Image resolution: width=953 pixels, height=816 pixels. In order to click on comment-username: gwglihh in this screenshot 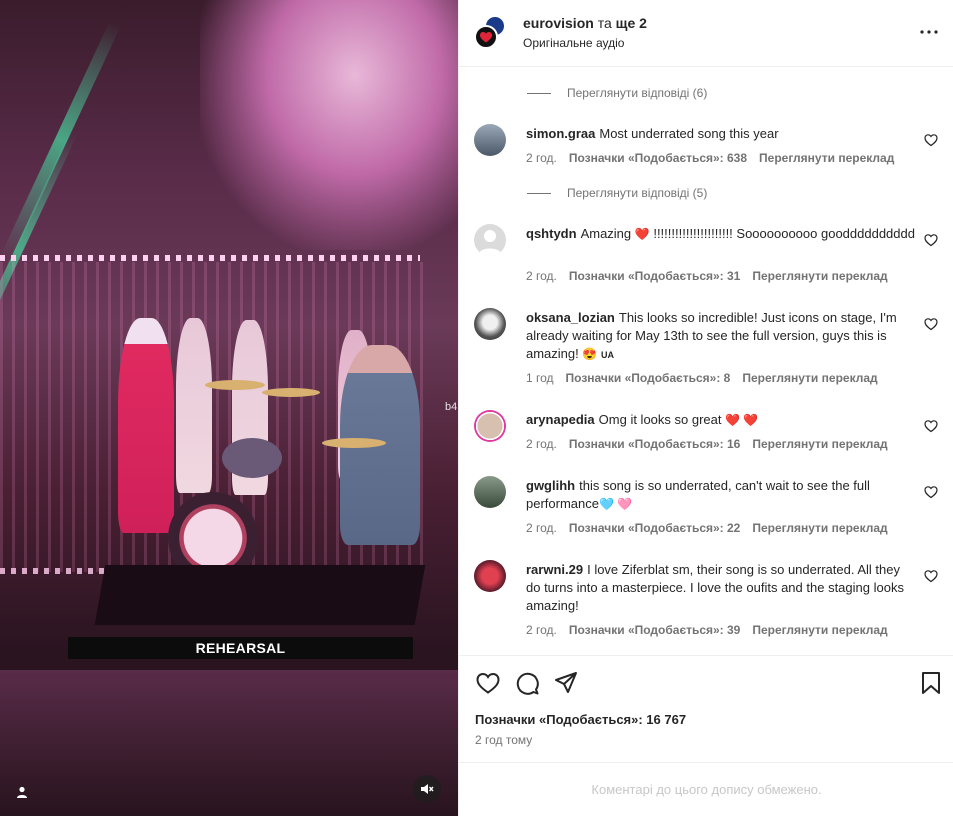, I will do `click(550, 485)`.